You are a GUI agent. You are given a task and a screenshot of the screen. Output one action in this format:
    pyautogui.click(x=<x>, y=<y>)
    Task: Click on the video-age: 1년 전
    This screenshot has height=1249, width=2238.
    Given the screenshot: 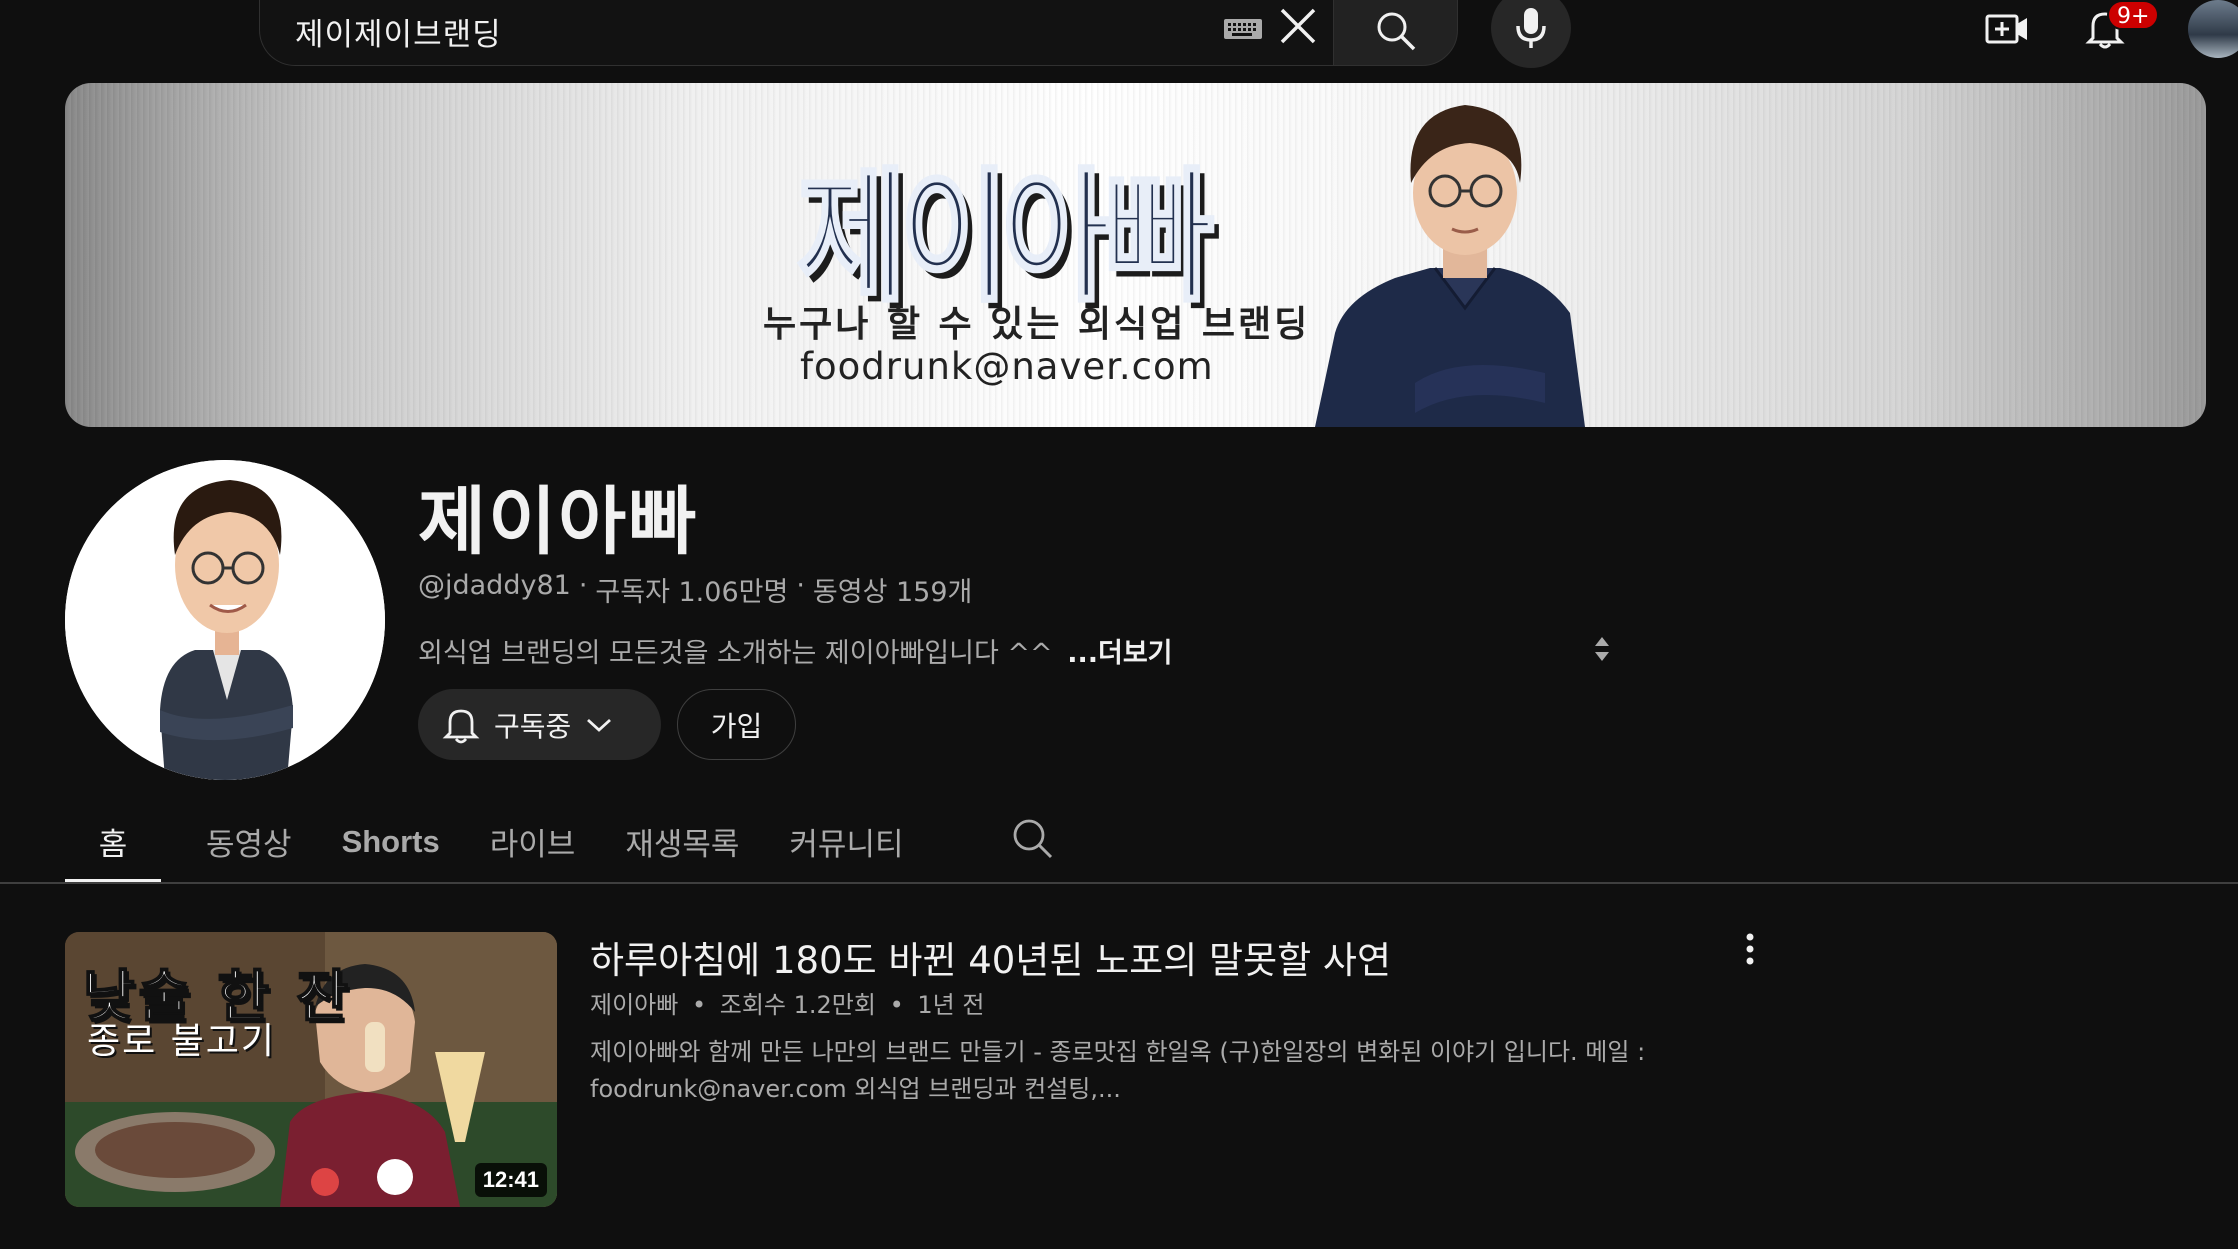 What is the action you would take?
    pyautogui.click(x=951, y=1005)
    